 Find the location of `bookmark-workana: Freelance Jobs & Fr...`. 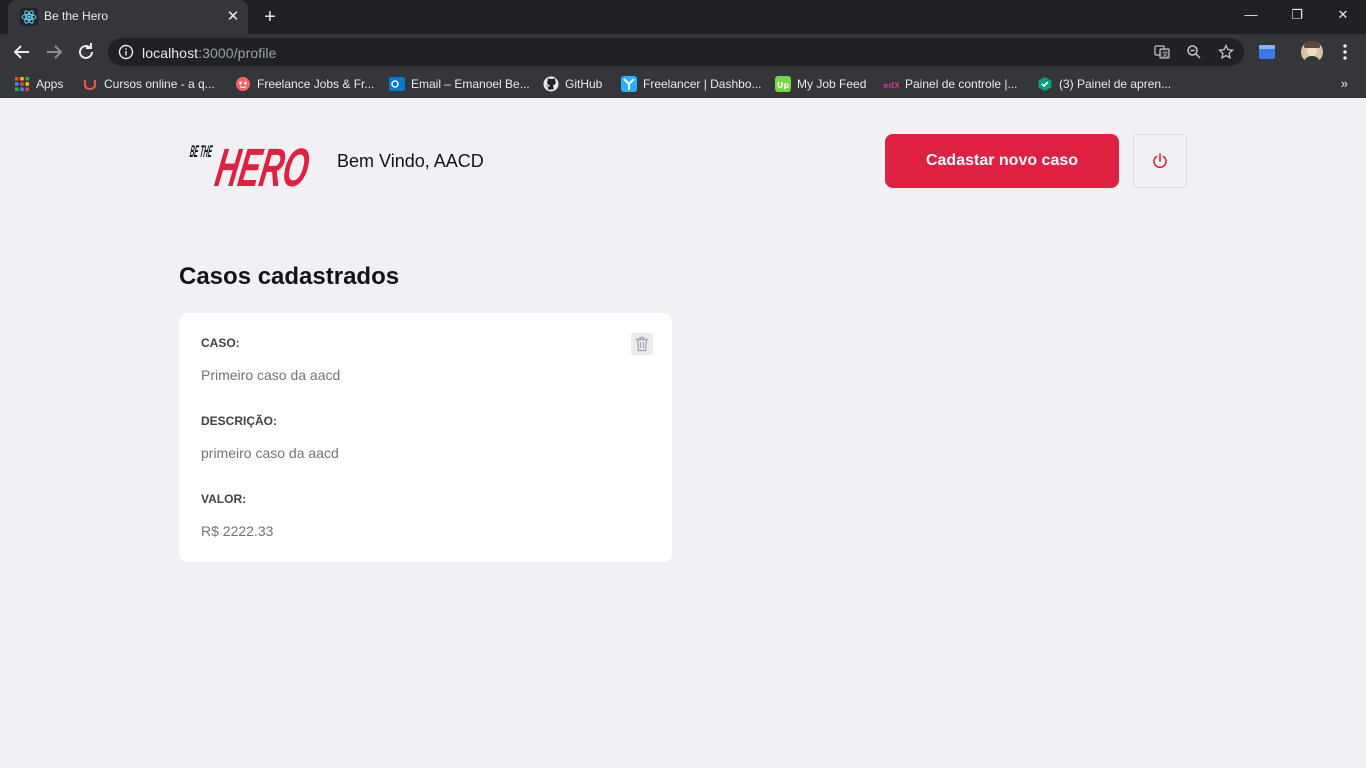

bookmark-workana: Freelance Jobs & Fr... is located at coordinates (304, 84).